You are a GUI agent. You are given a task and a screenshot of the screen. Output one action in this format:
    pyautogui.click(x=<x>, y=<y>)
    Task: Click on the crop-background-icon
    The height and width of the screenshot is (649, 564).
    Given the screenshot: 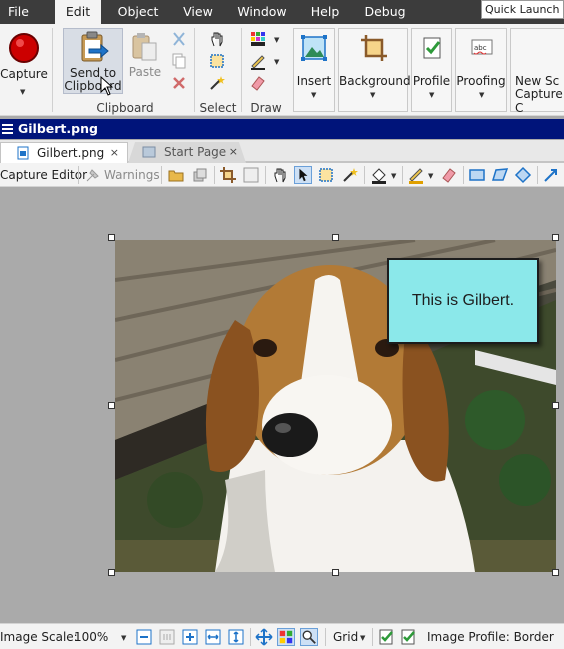 What is the action you would take?
    pyautogui.click(x=374, y=48)
    